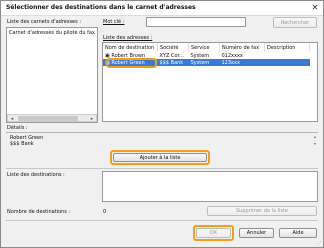 Image resolution: width=324 pixels, height=248 pixels. I want to click on column-header-description: Description, so click(287, 47).